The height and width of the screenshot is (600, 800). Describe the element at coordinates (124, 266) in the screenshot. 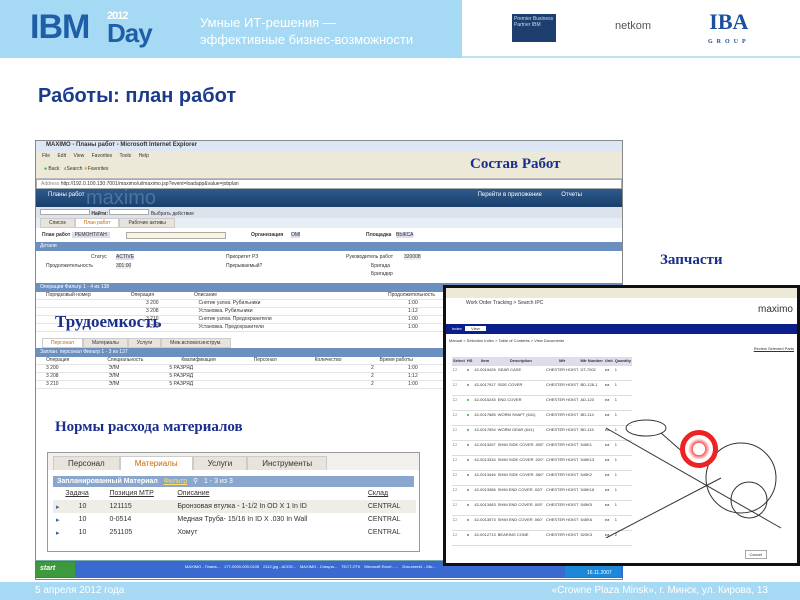

I see `duration-field: 301:00` at that location.